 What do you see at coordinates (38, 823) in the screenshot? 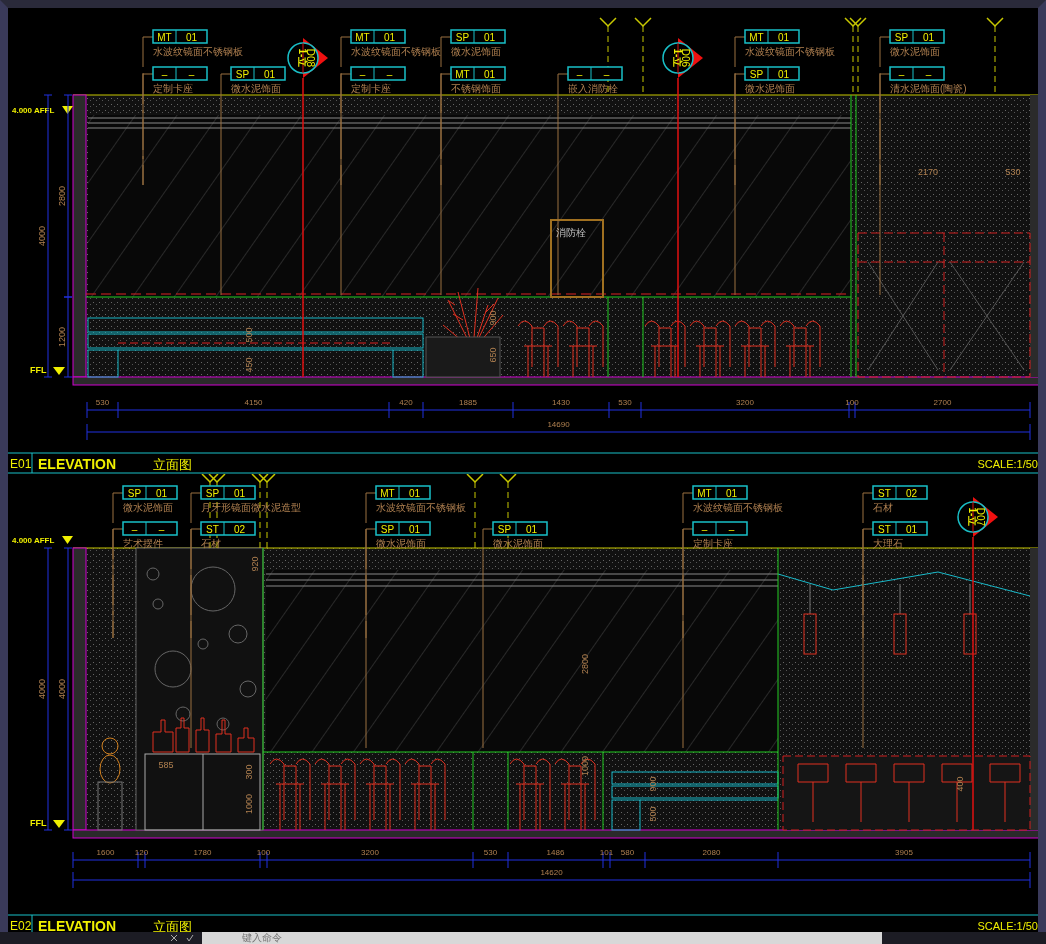
I see `level-label: FFL` at bounding box center [38, 823].